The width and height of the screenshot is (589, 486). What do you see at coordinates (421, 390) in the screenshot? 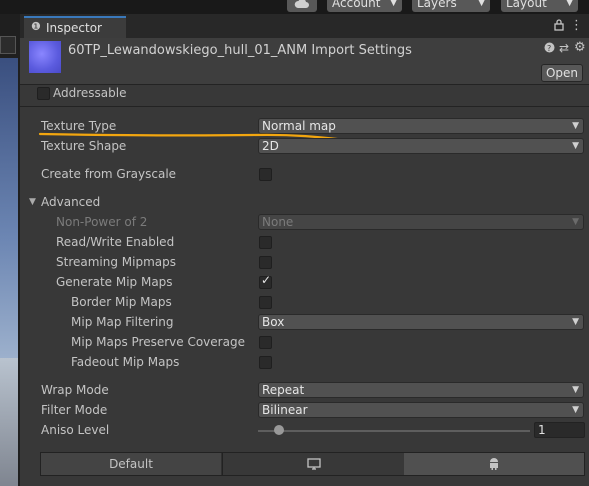
I see `wrap-mode-dropdown: Repeat ▼` at bounding box center [421, 390].